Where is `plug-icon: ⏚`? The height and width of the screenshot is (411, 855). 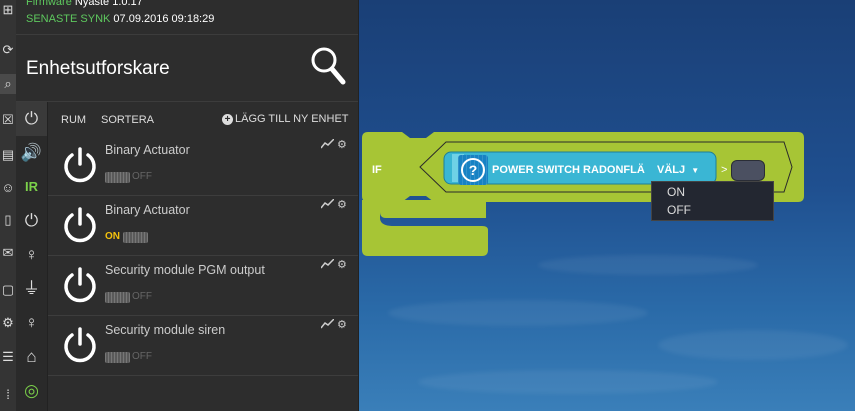
plug-icon: ⏚ is located at coordinates (31, 289).